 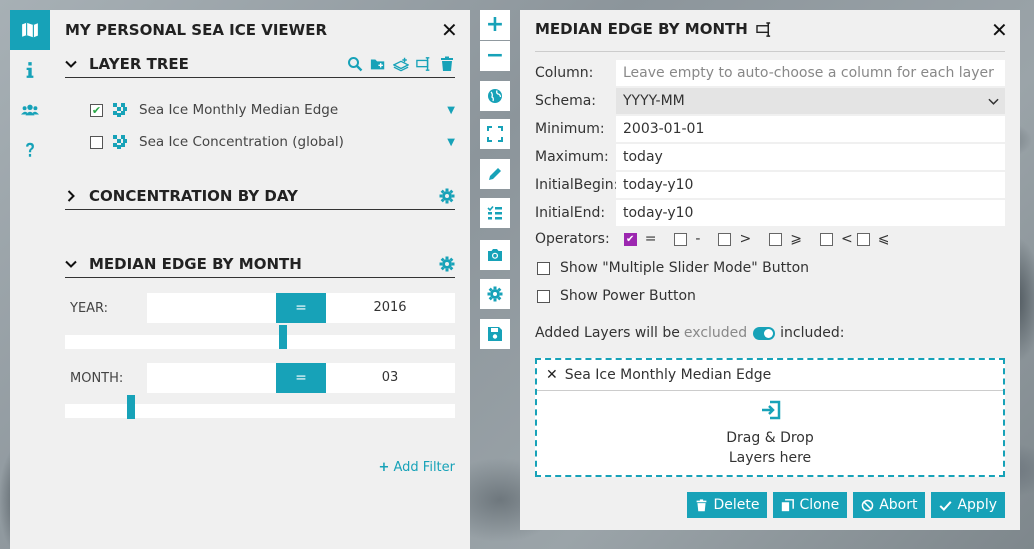 I want to click on add-filter-icon, so click(x=424, y=64).